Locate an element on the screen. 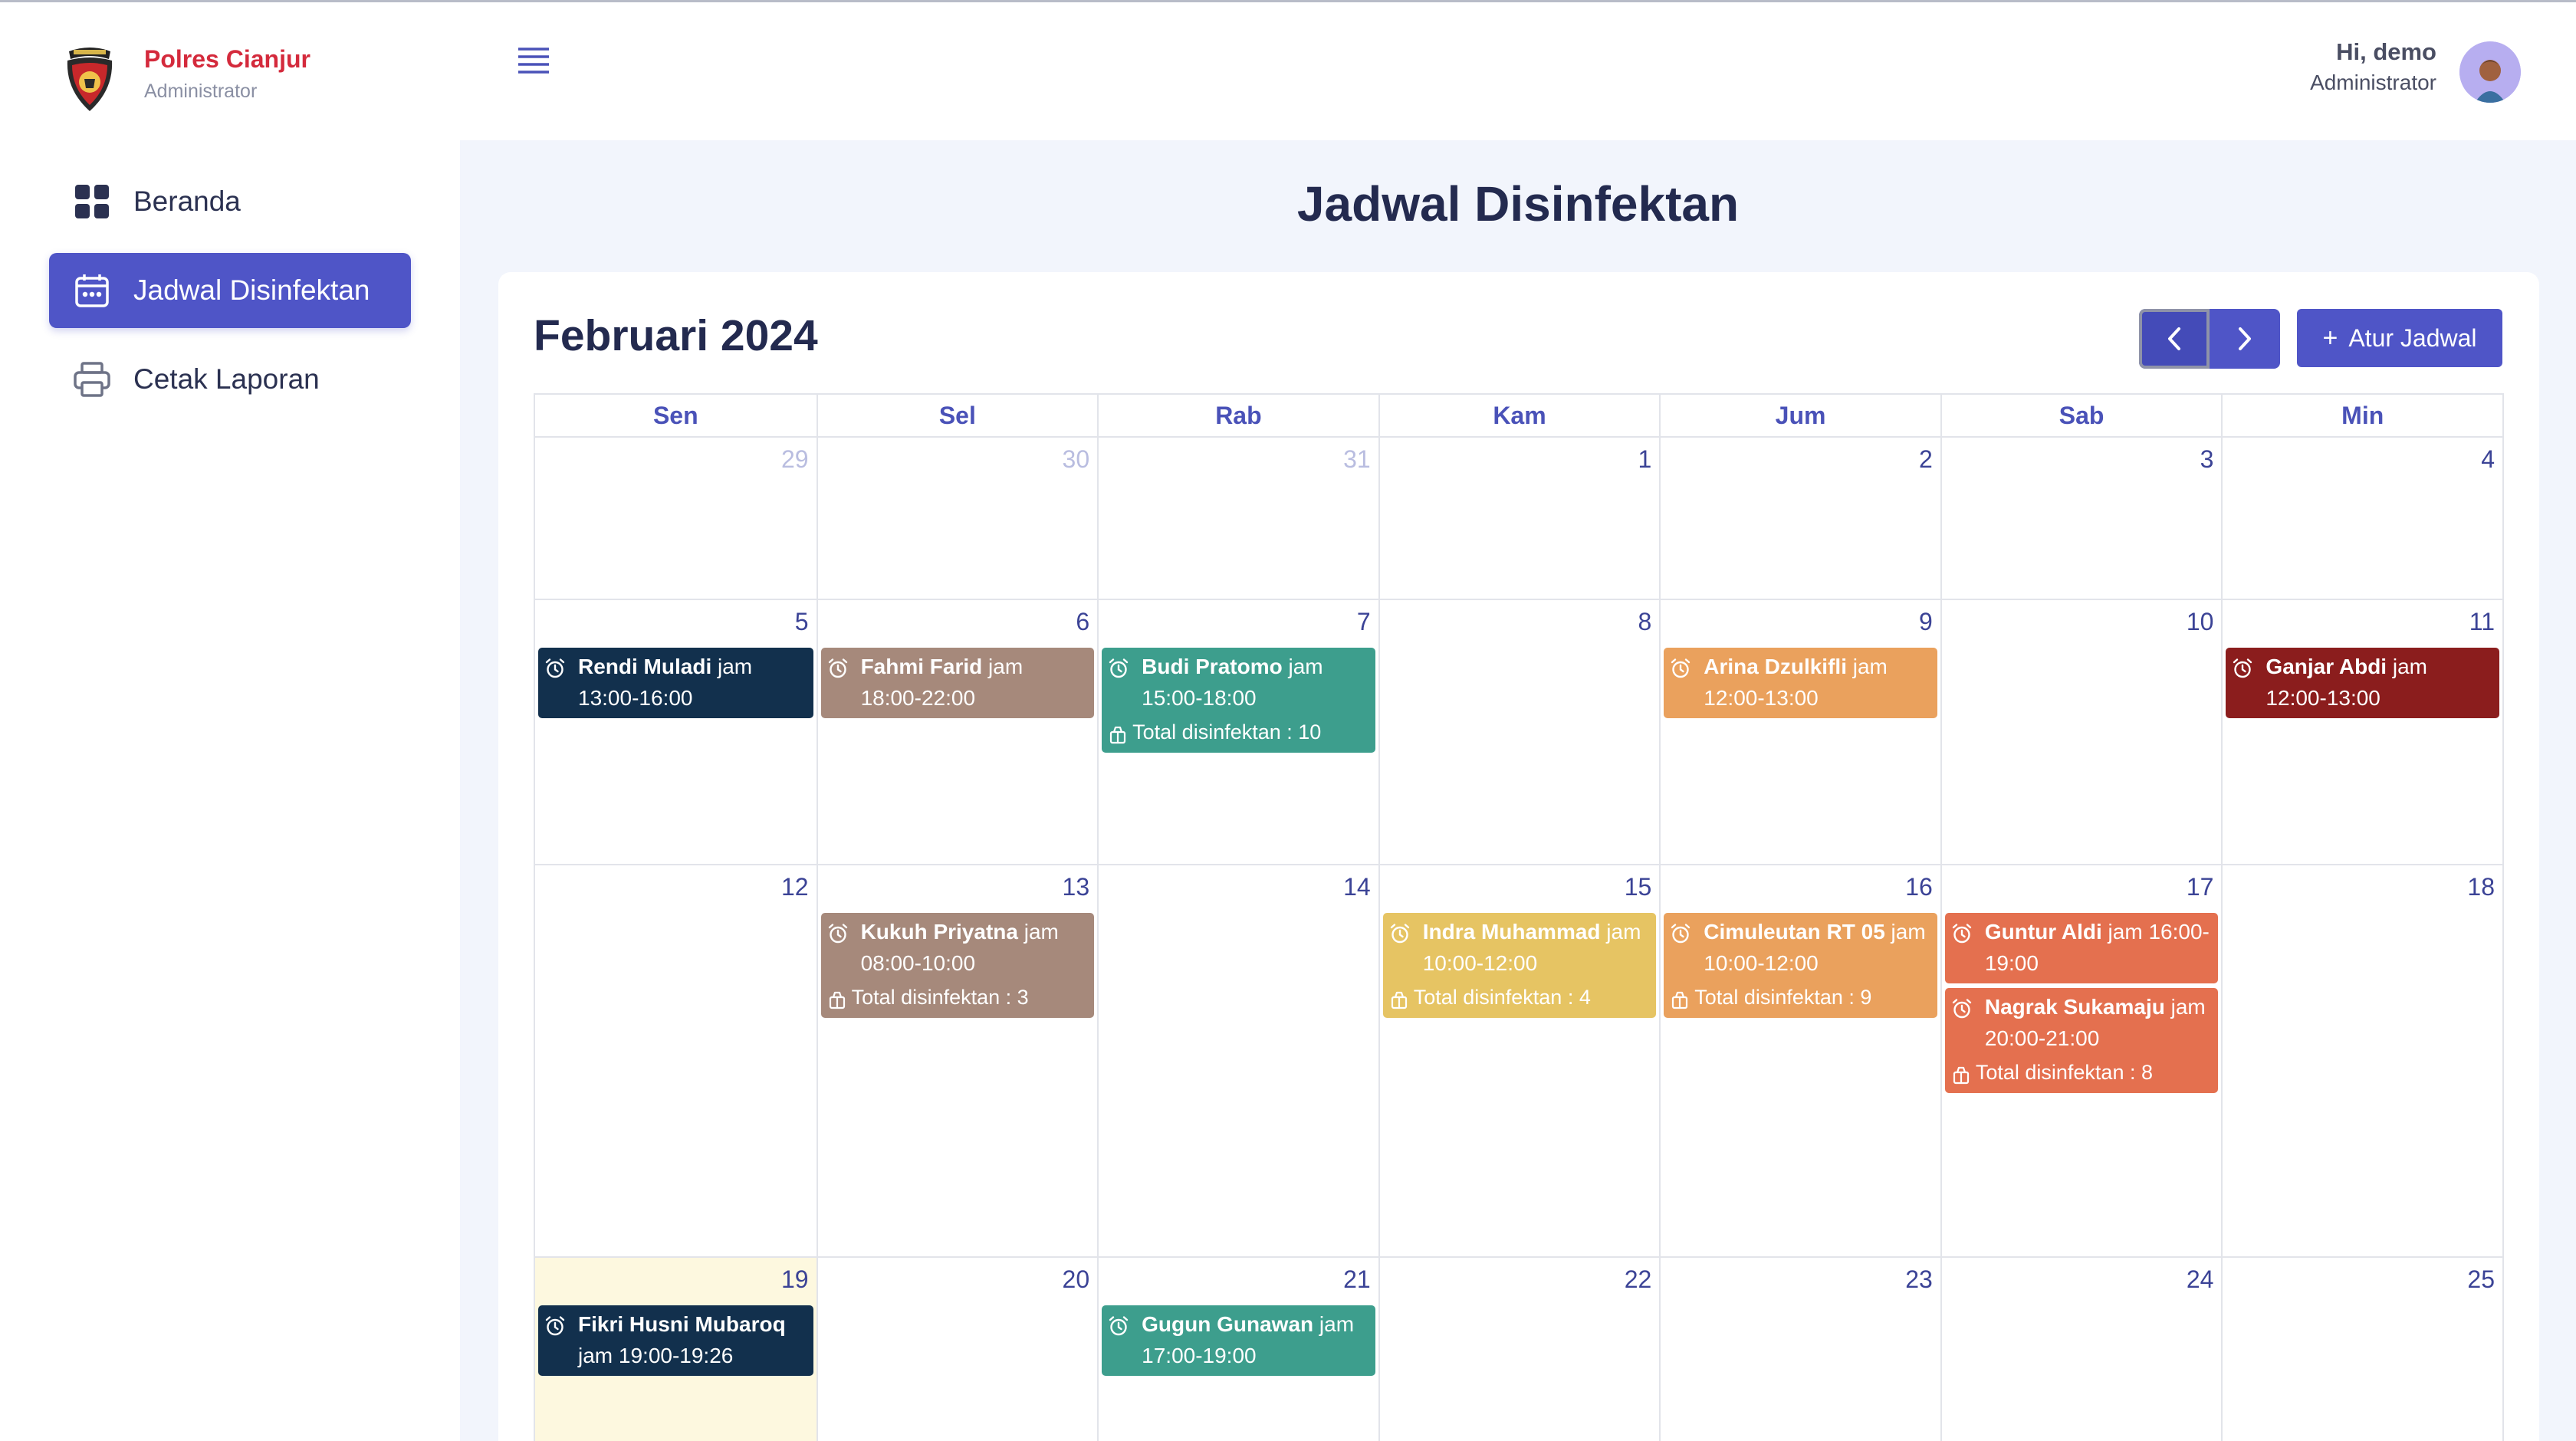 This screenshot has height=1441, width=2576. sidebar-item-cetak-laporan: Cetak Laporan is located at coordinates (230, 379).